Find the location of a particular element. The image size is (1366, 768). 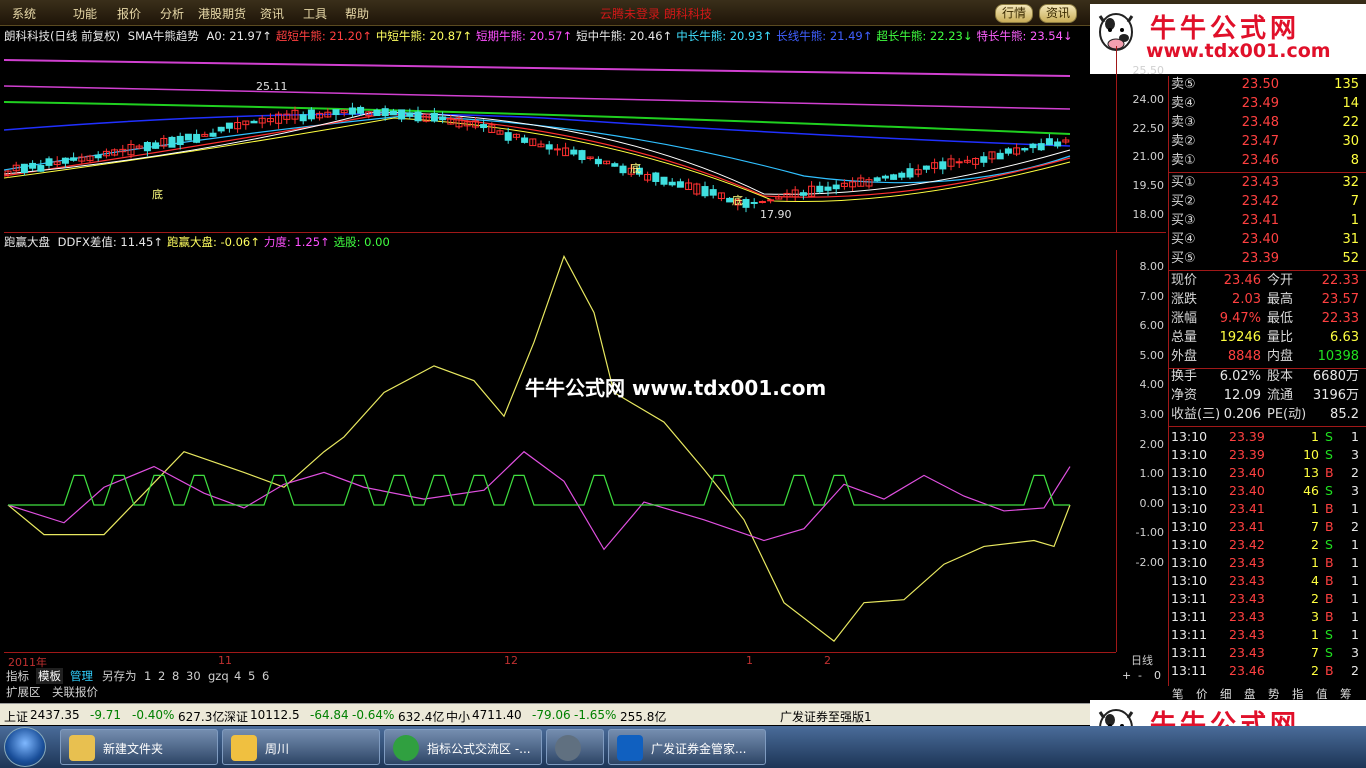

tab-2: 2 is located at coordinates (161, 676).